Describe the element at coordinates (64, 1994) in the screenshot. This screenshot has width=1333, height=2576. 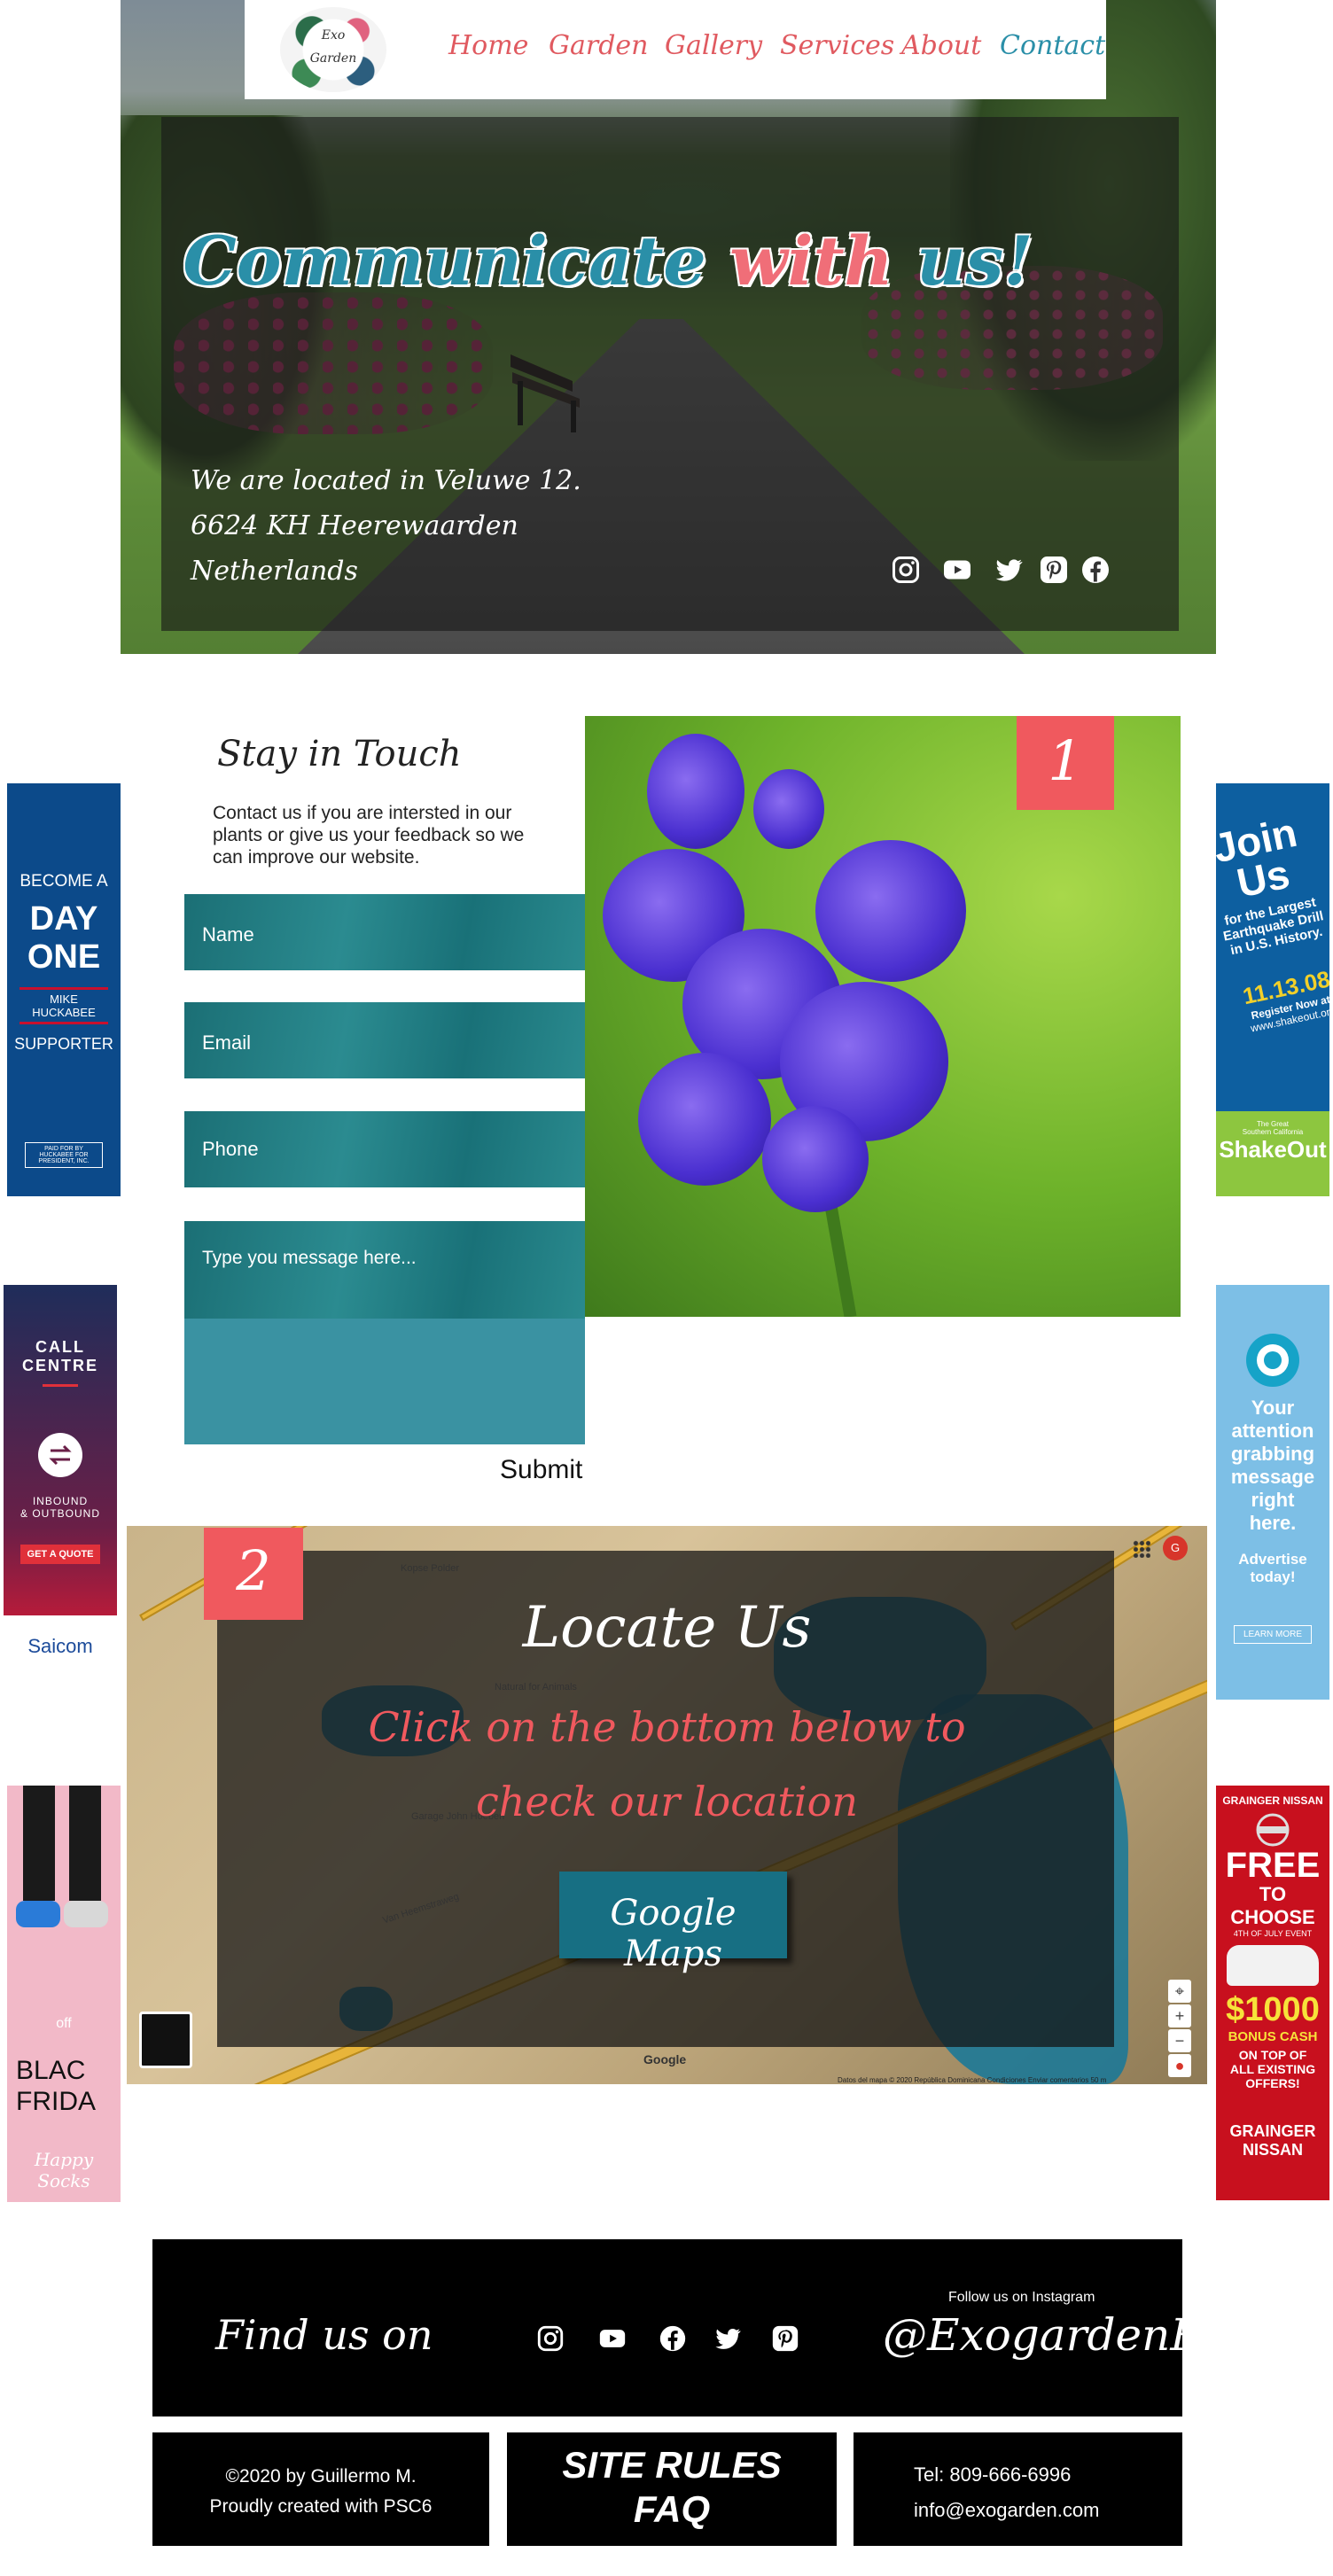
I see `ad-banner-happy-socks: off BLAC FRIDA Happy Socks` at that location.